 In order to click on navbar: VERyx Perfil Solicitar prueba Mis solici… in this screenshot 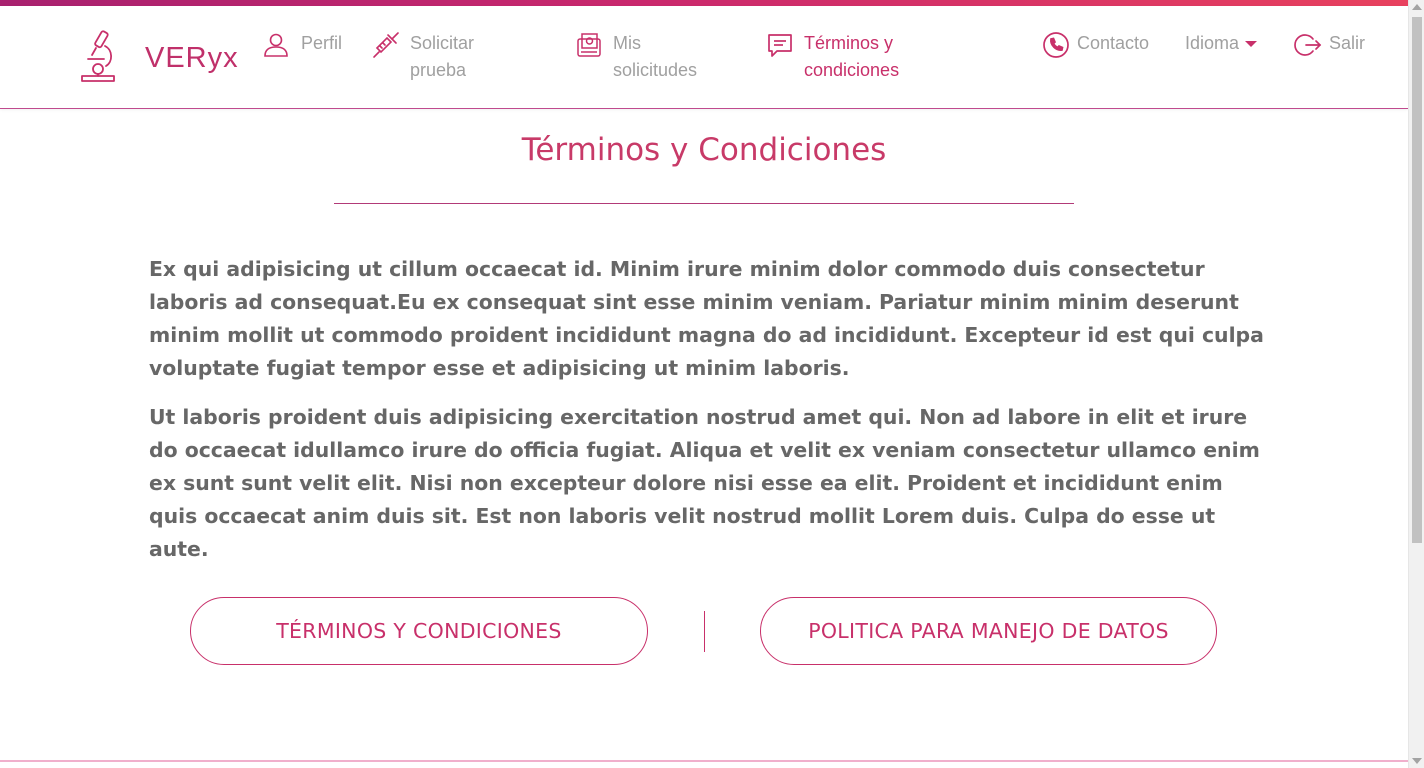, I will do `click(704, 57)`.